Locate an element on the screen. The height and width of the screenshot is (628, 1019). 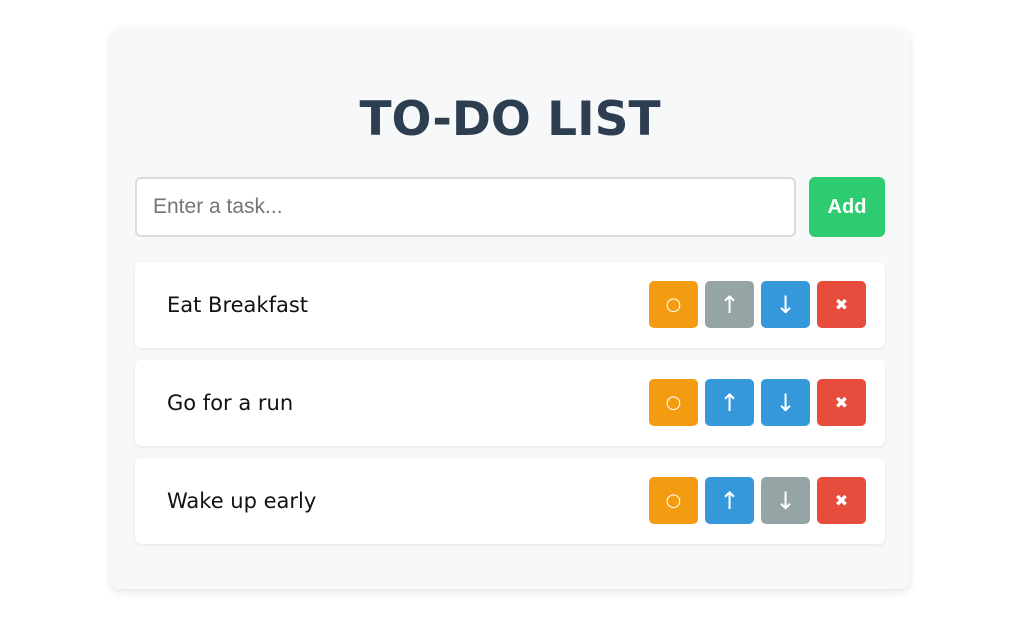
task-text: Eat Breakfast is located at coordinates (237, 305).